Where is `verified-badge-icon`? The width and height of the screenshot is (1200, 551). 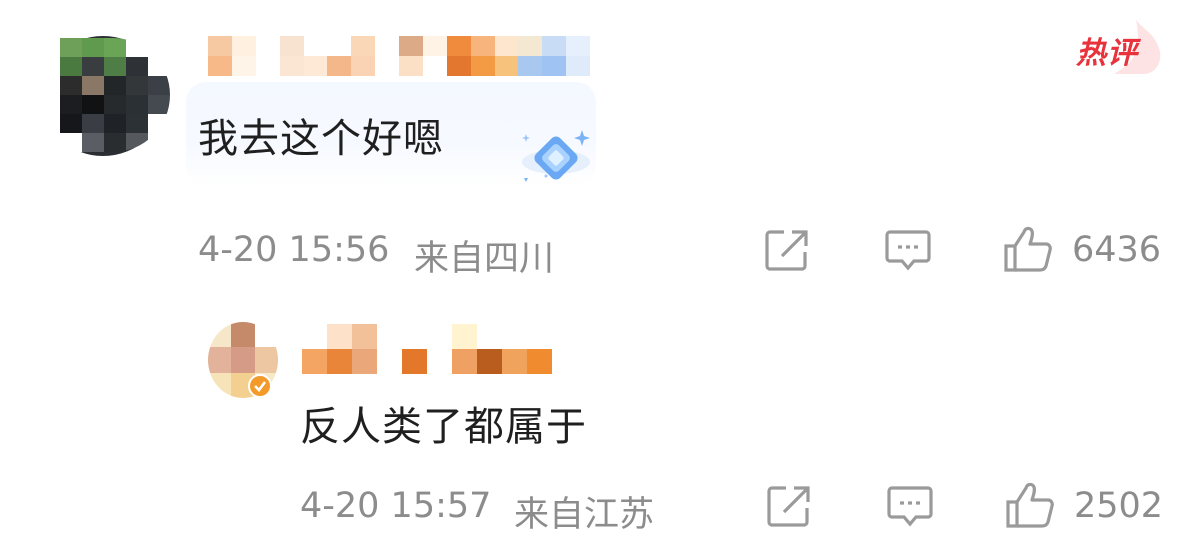 verified-badge-icon is located at coordinates (260, 386).